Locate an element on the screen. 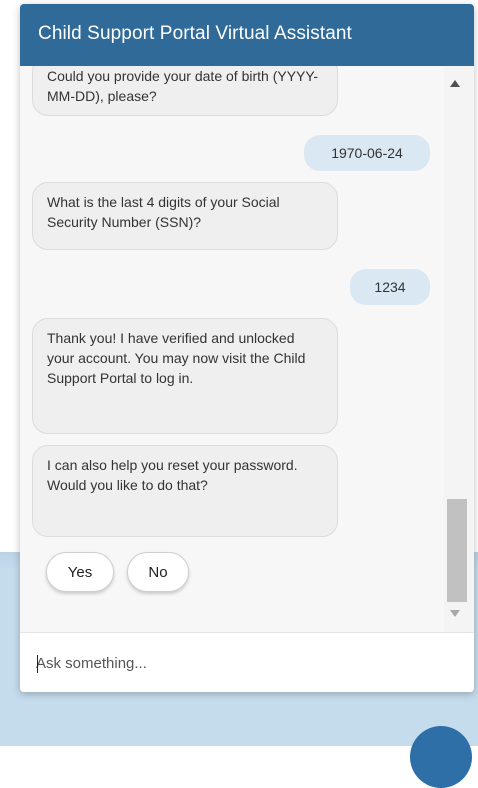 The width and height of the screenshot is (478, 788). text-caret is located at coordinates (37, 664).